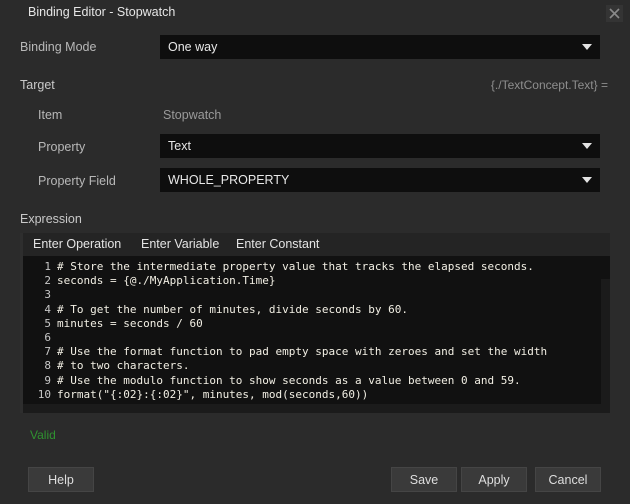 This screenshot has width=630, height=504. I want to click on property-select: Text, so click(380, 146).